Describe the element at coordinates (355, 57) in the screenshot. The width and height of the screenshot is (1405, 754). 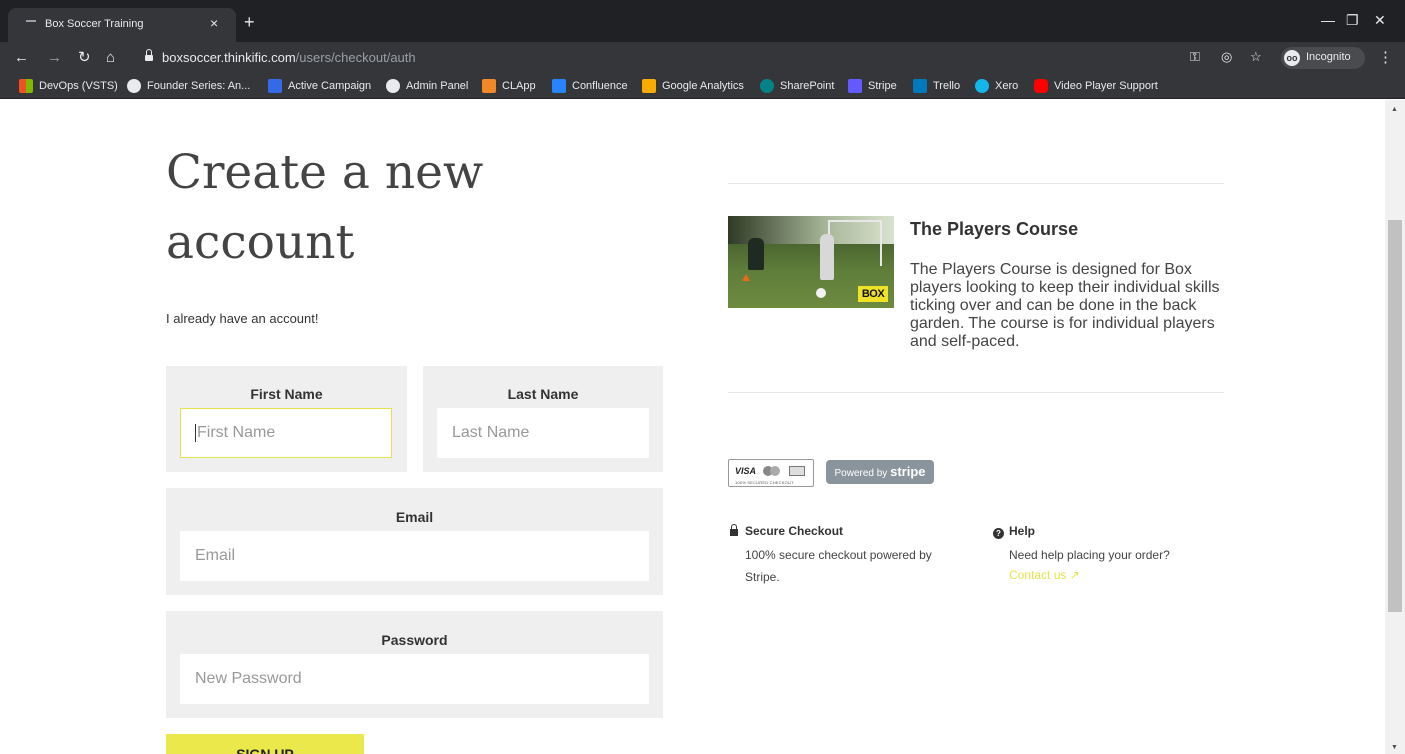
I see `url-path: /users/checkout/auth` at that location.